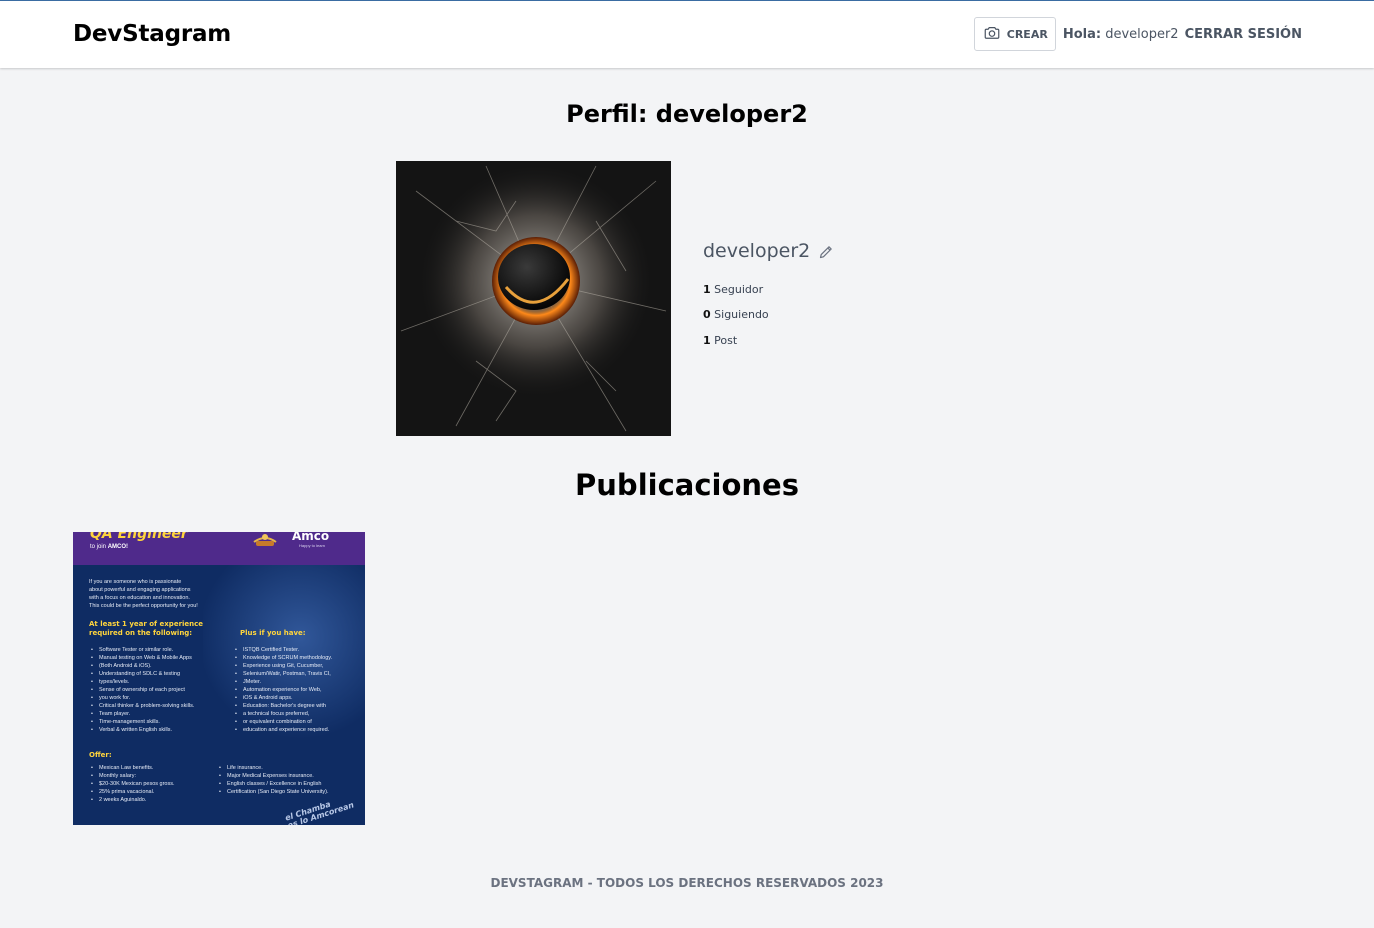 This screenshot has width=1374, height=928. What do you see at coordinates (707, 314) in the screenshot?
I see `following-count: 0` at bounding box center [707, 314].